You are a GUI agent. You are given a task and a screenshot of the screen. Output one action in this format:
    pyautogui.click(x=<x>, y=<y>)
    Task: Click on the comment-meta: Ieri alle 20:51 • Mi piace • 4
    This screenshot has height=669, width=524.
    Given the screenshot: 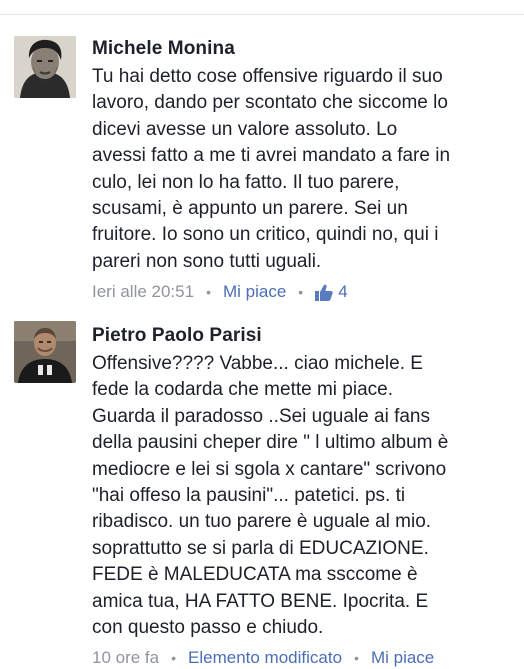 What is the action you would take?
    pyautogui.click(x=302, y=292)
    